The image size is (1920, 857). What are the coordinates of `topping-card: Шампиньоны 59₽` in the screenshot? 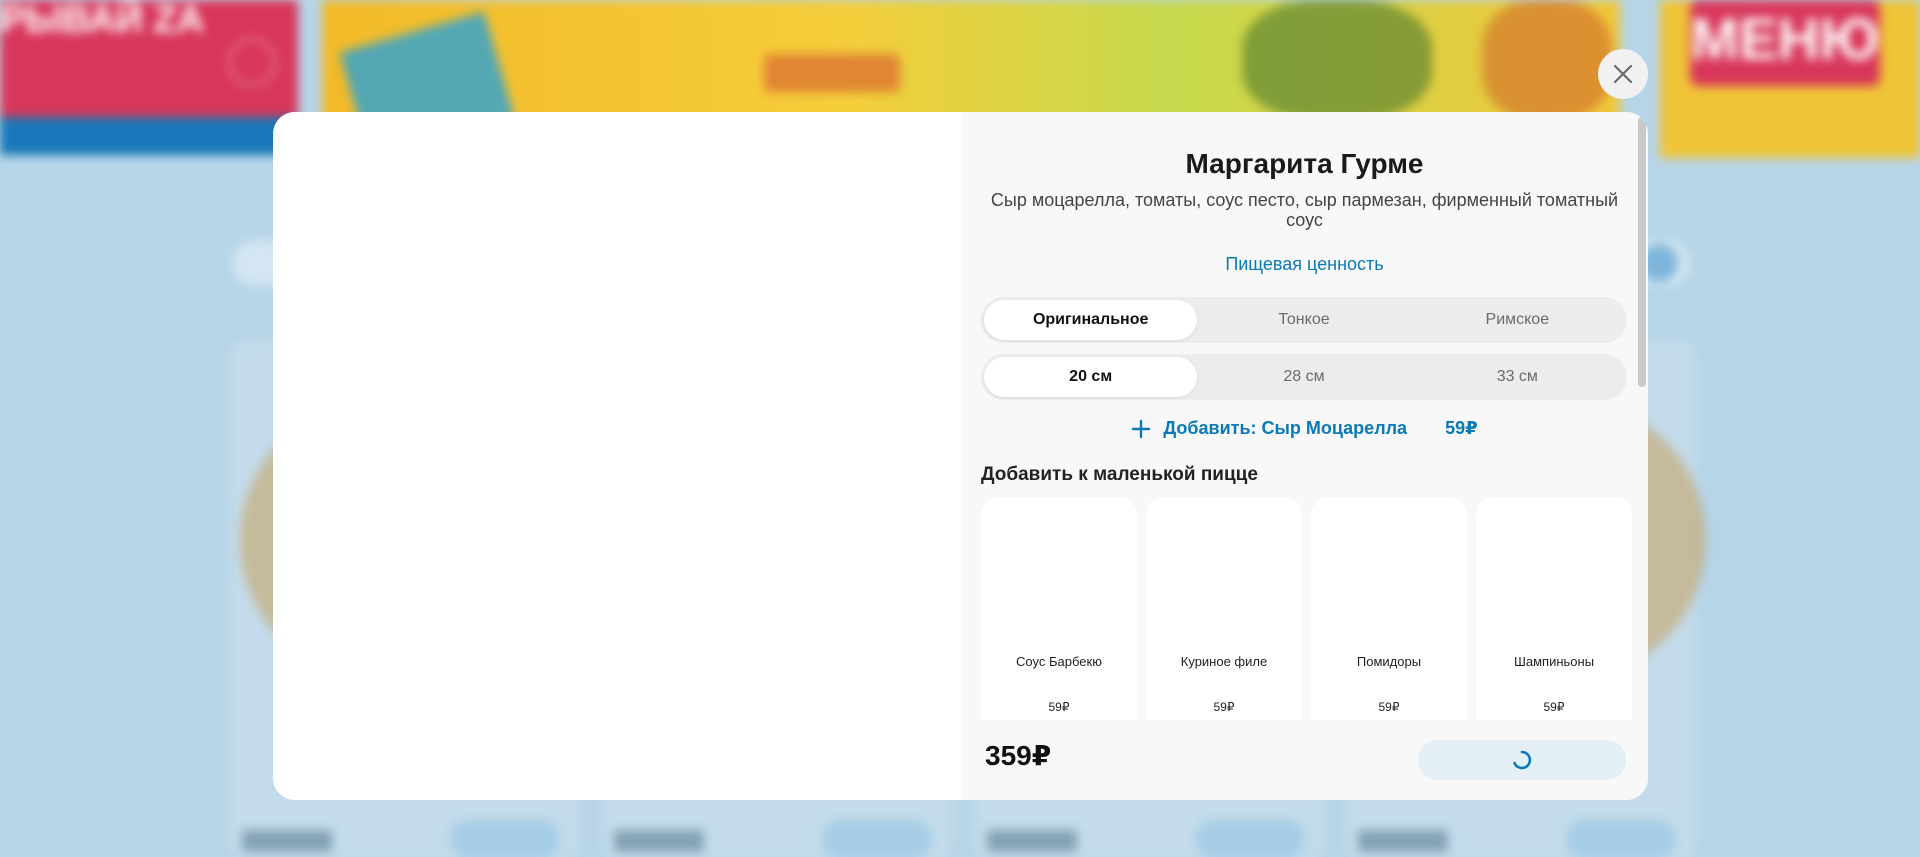 It's located at (1554, 608).